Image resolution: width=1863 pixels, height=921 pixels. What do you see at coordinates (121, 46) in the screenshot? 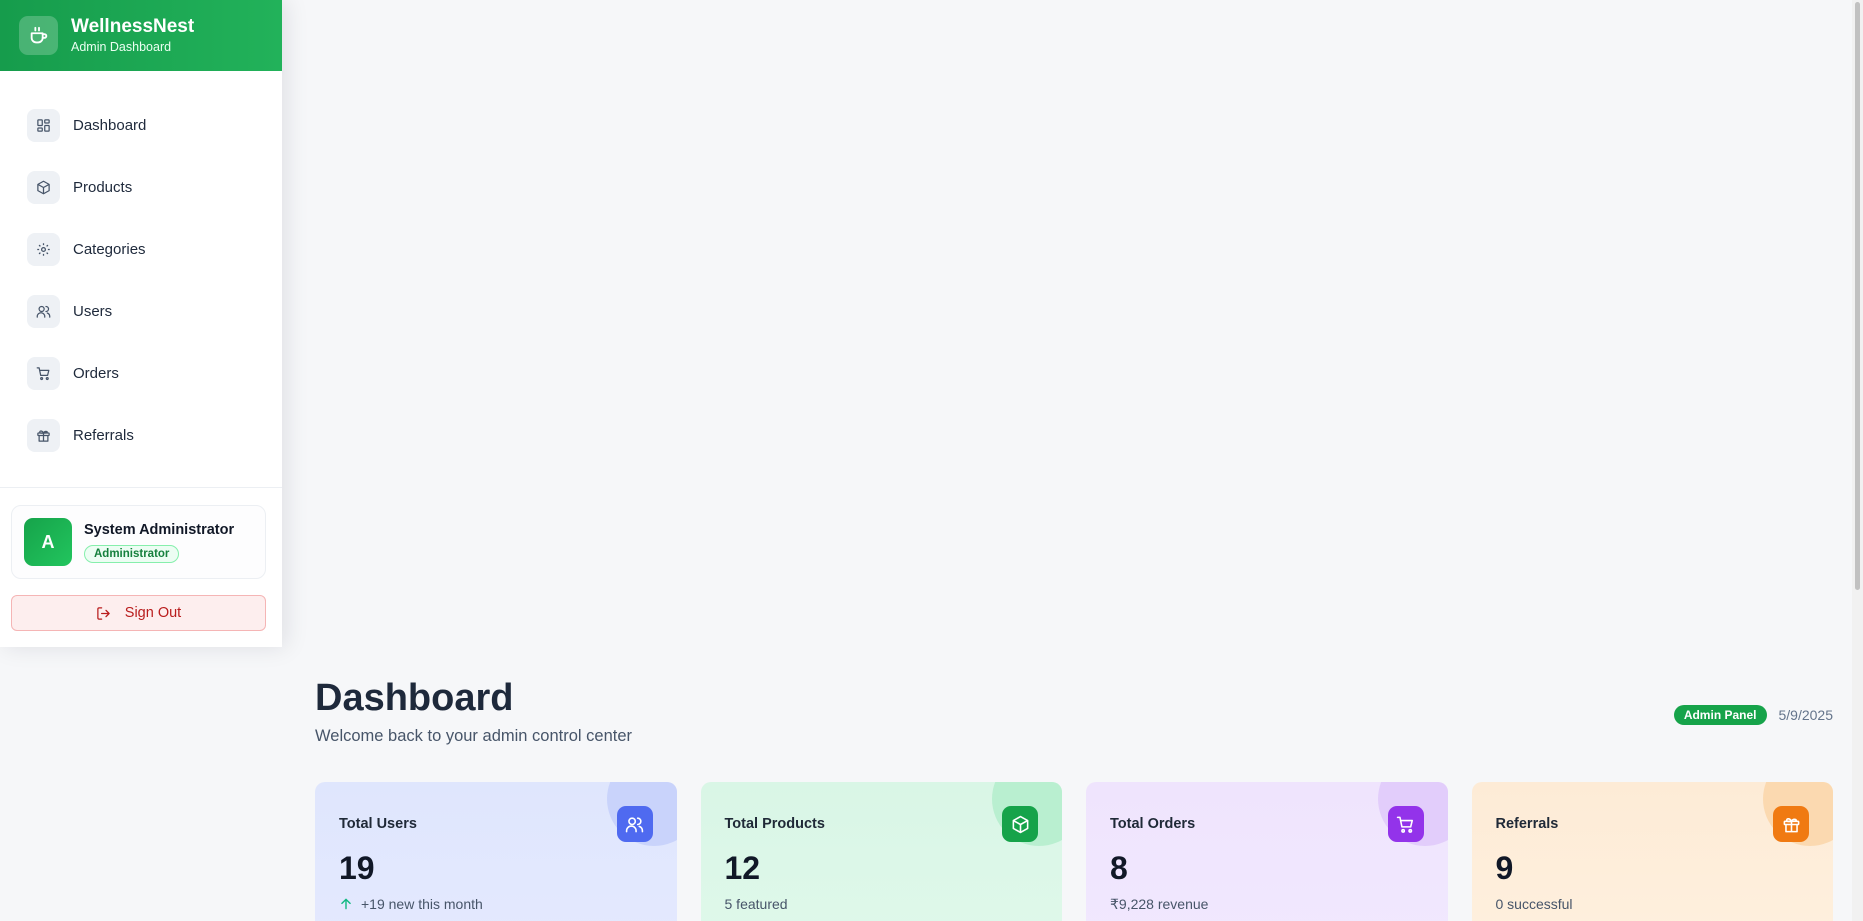
I see `brand-subtitle: Admin Dashboard` at bounding box center [121, 46].